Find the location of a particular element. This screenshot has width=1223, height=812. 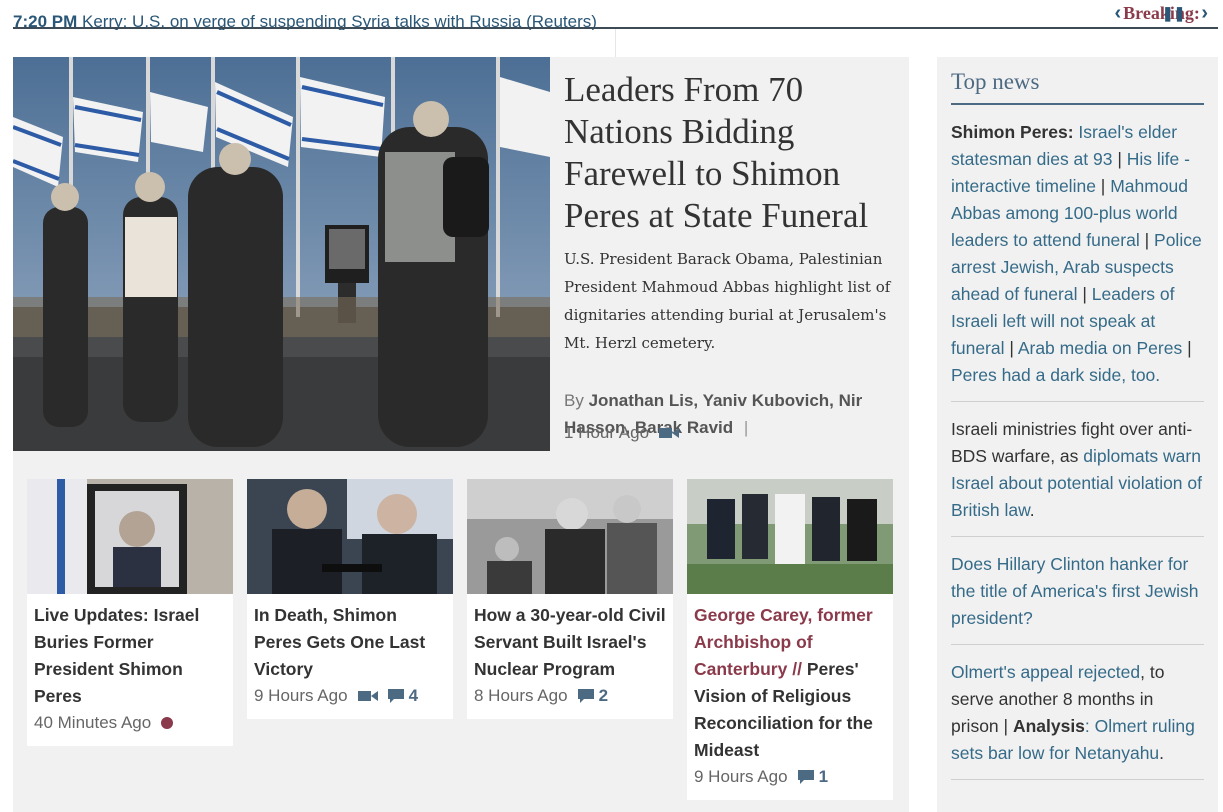

top-news-label: Analysis is located at coordinates (1049, 726).